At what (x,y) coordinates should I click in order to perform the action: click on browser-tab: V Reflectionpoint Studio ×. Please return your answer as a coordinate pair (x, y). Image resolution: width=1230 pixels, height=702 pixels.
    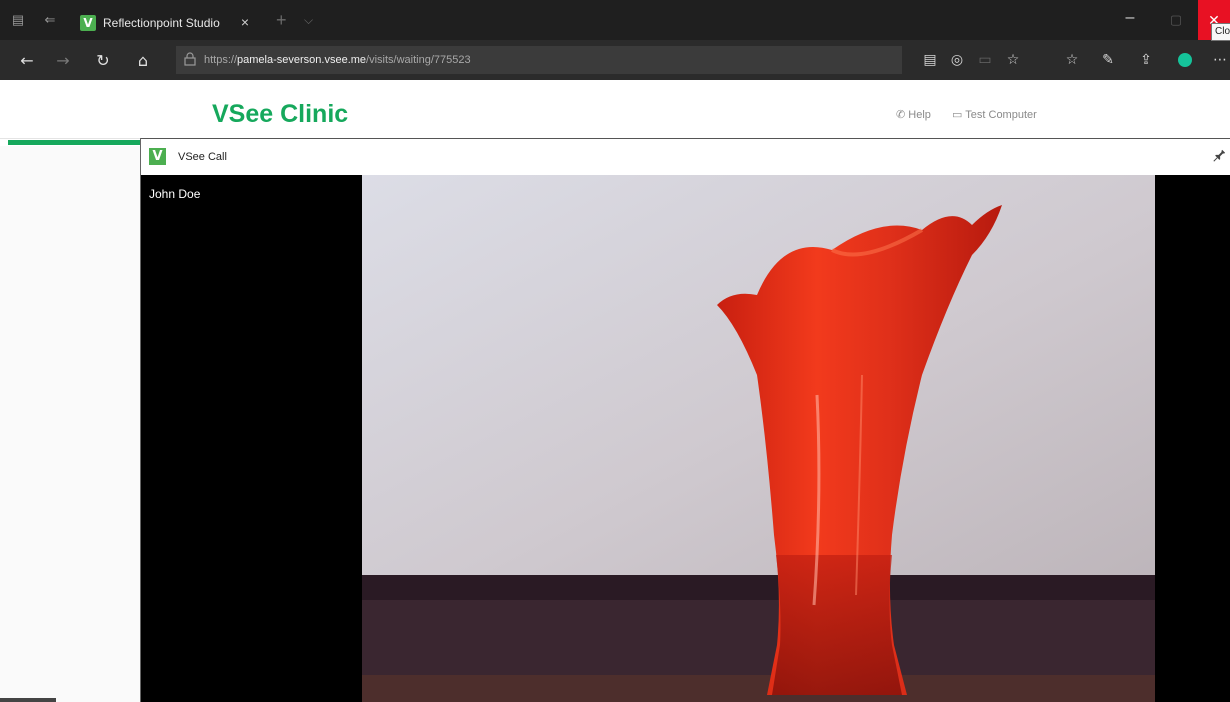
    Looking at the image, I should click on (170, 23).